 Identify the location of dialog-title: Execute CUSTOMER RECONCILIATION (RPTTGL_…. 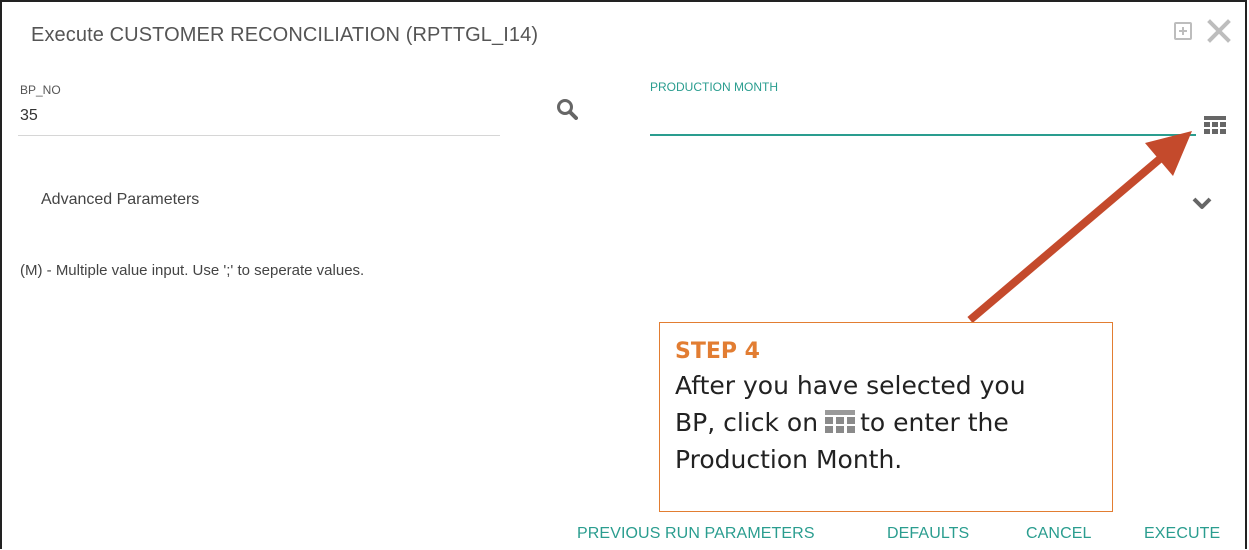
(285, 35).